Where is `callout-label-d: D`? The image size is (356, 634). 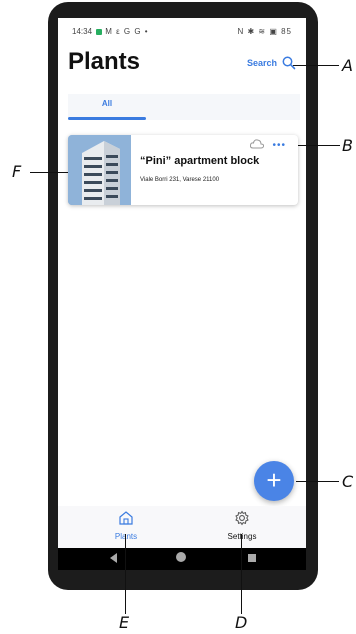 callout-label-d: D is located at coordinates (241, 622).